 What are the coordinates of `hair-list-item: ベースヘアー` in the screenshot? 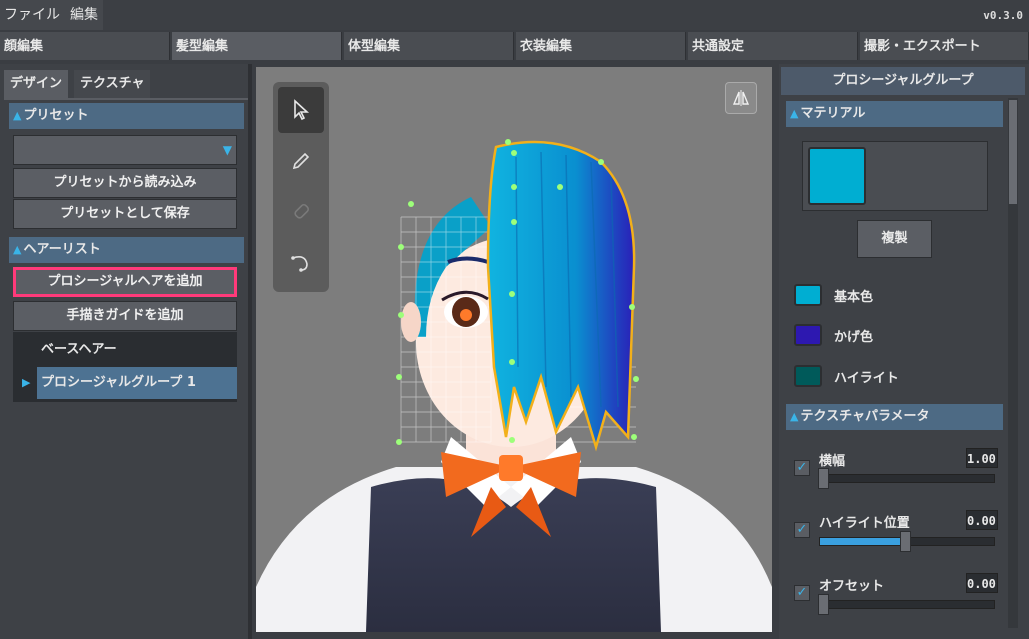 It's located at (125, 350).